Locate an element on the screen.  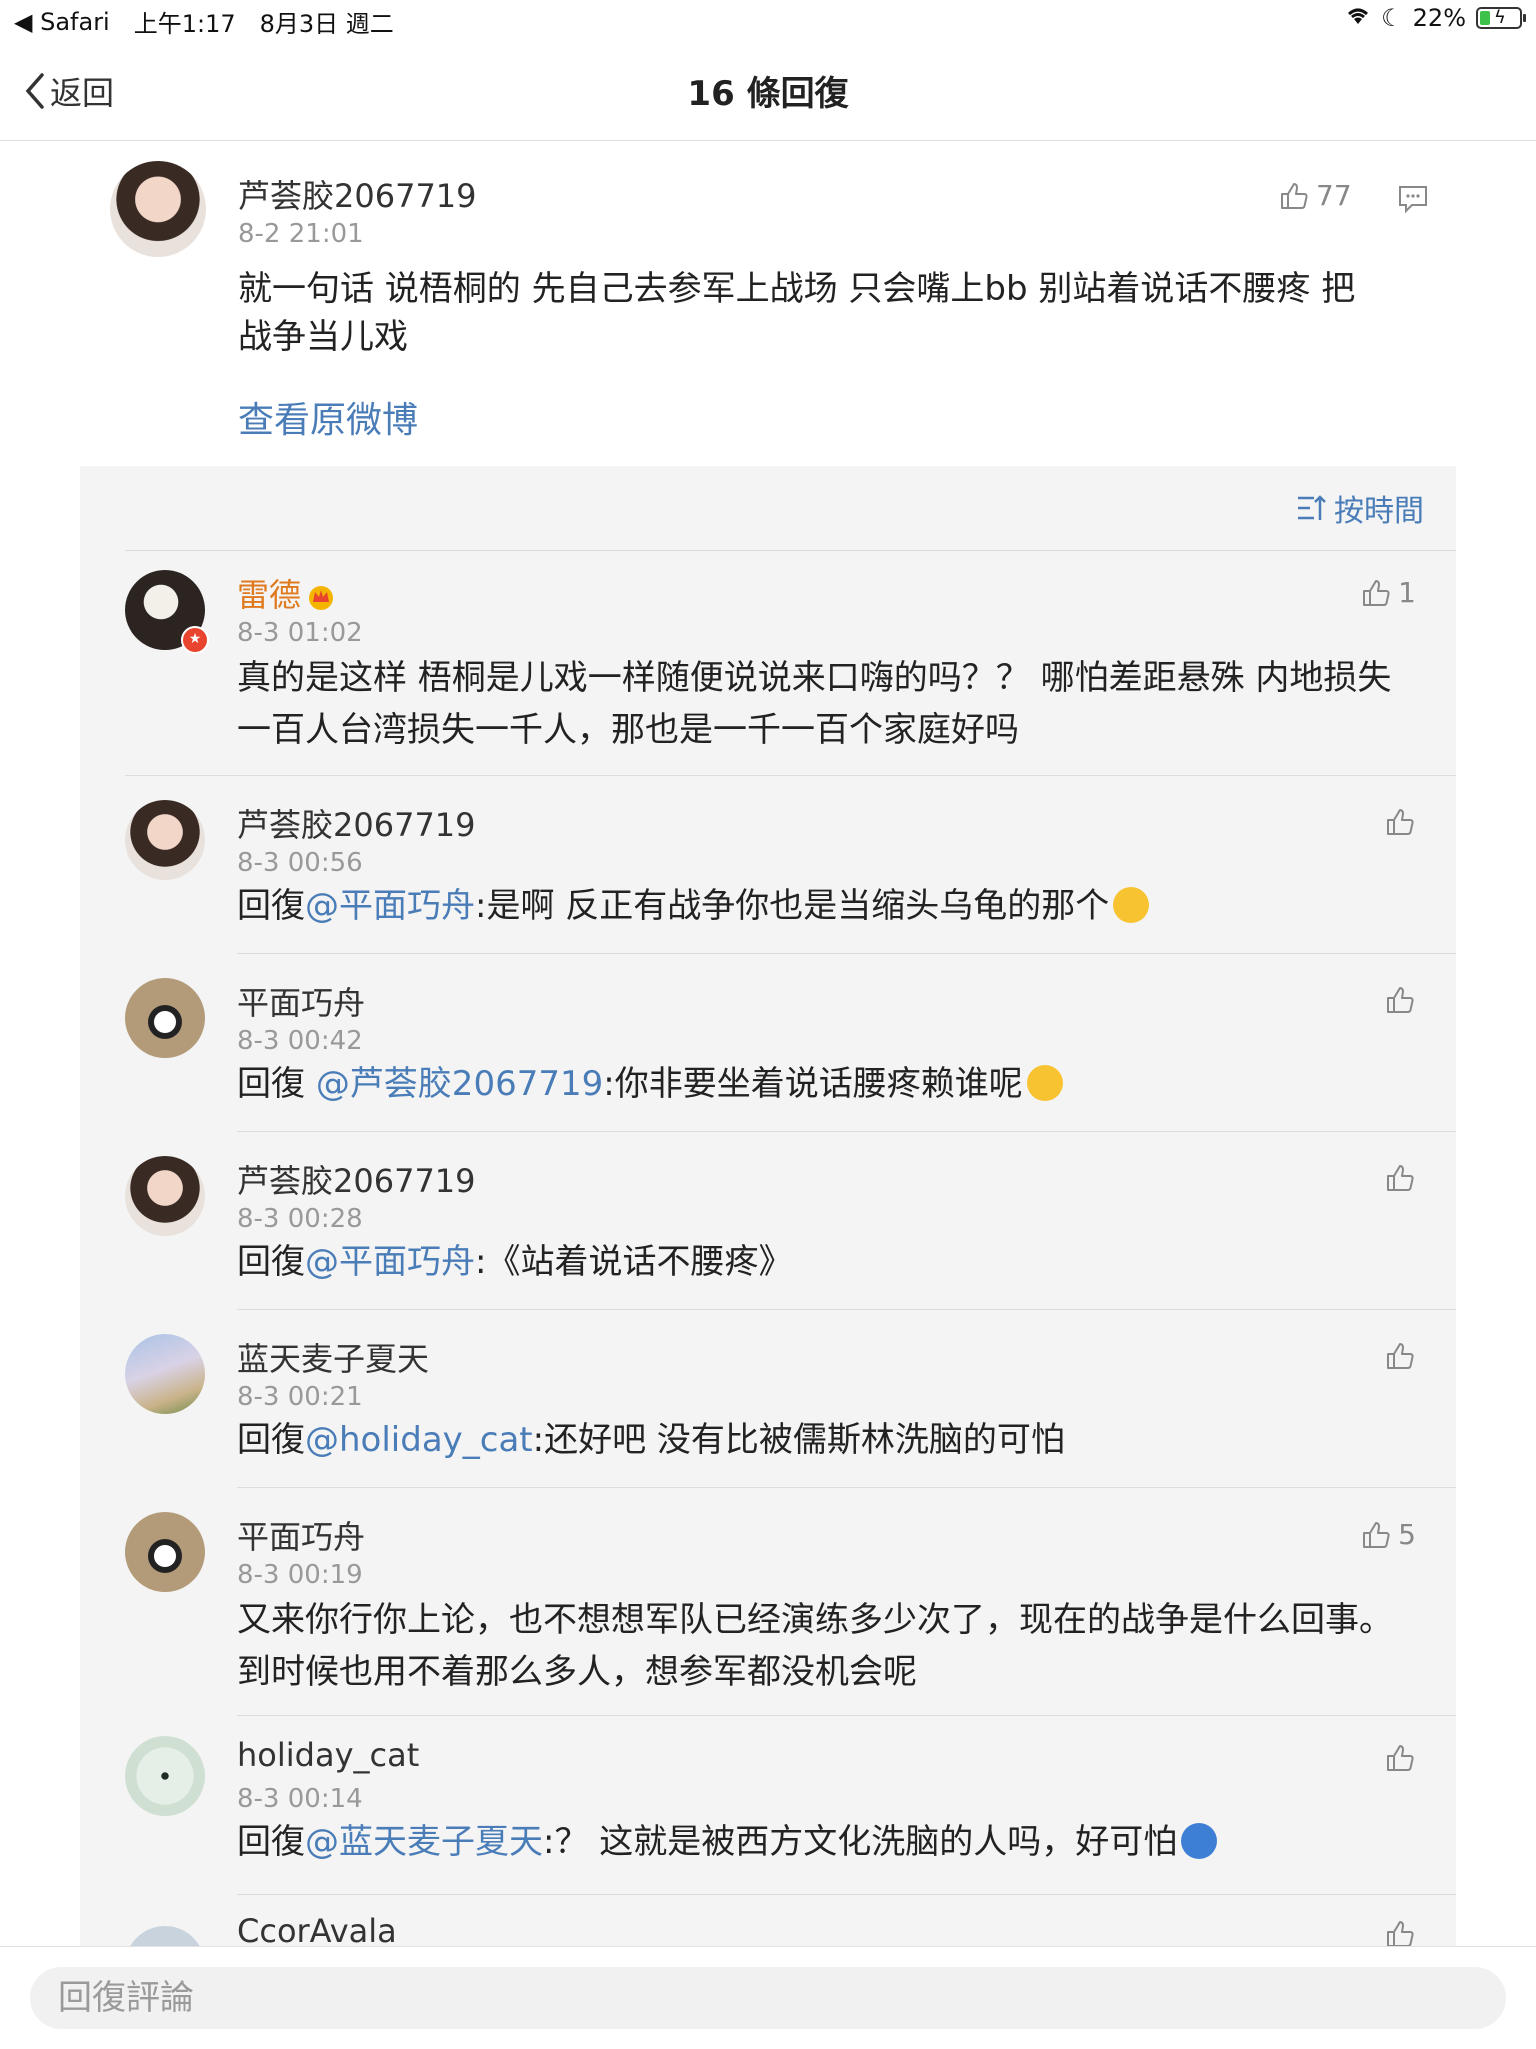
like-count: 77 is located at coordinates (1334, 195).